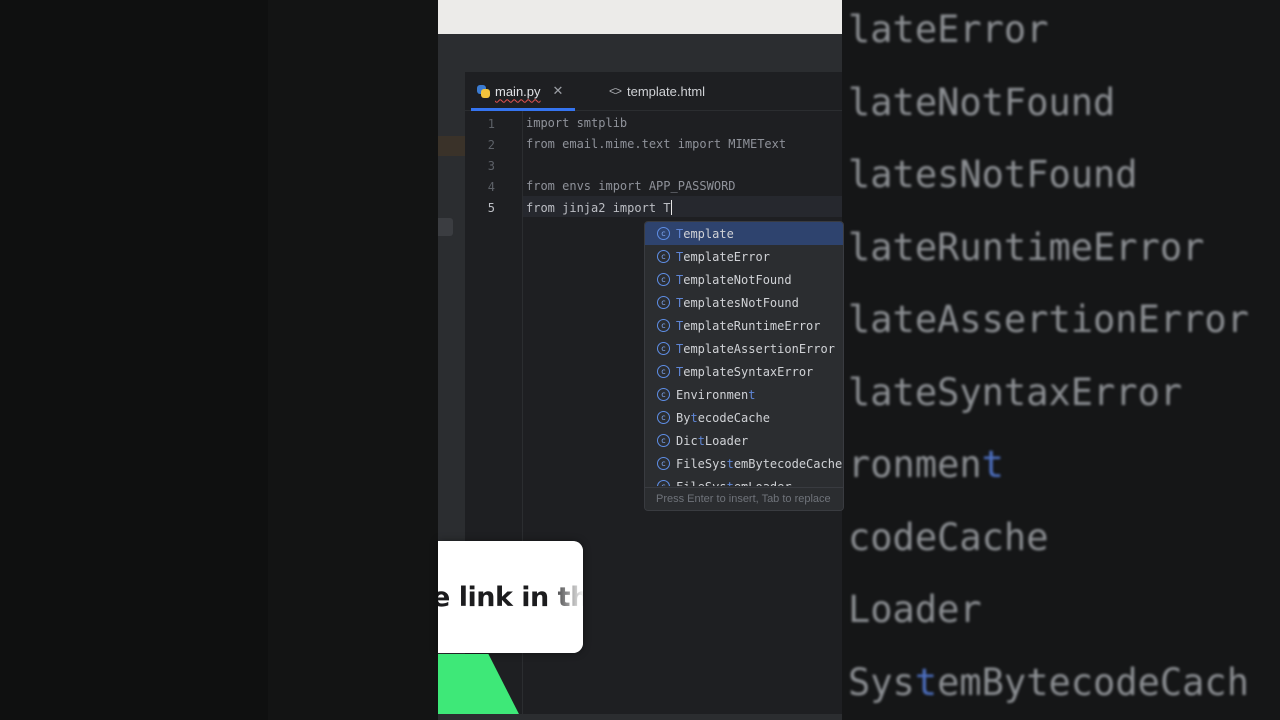 The height and width of the screenshot is (720, 1280). I want to click on completion-item: c TemplatesNotFound, so click(744, 302).